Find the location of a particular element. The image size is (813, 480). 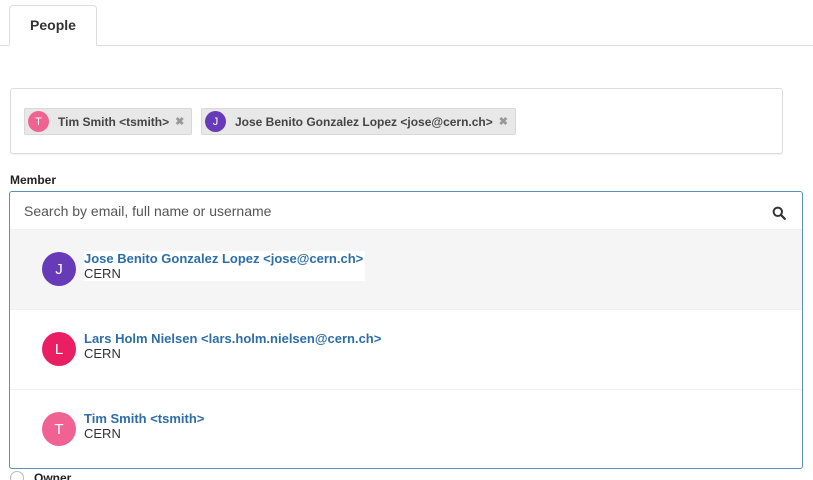

search-icon is located at coordinates (779, 213).